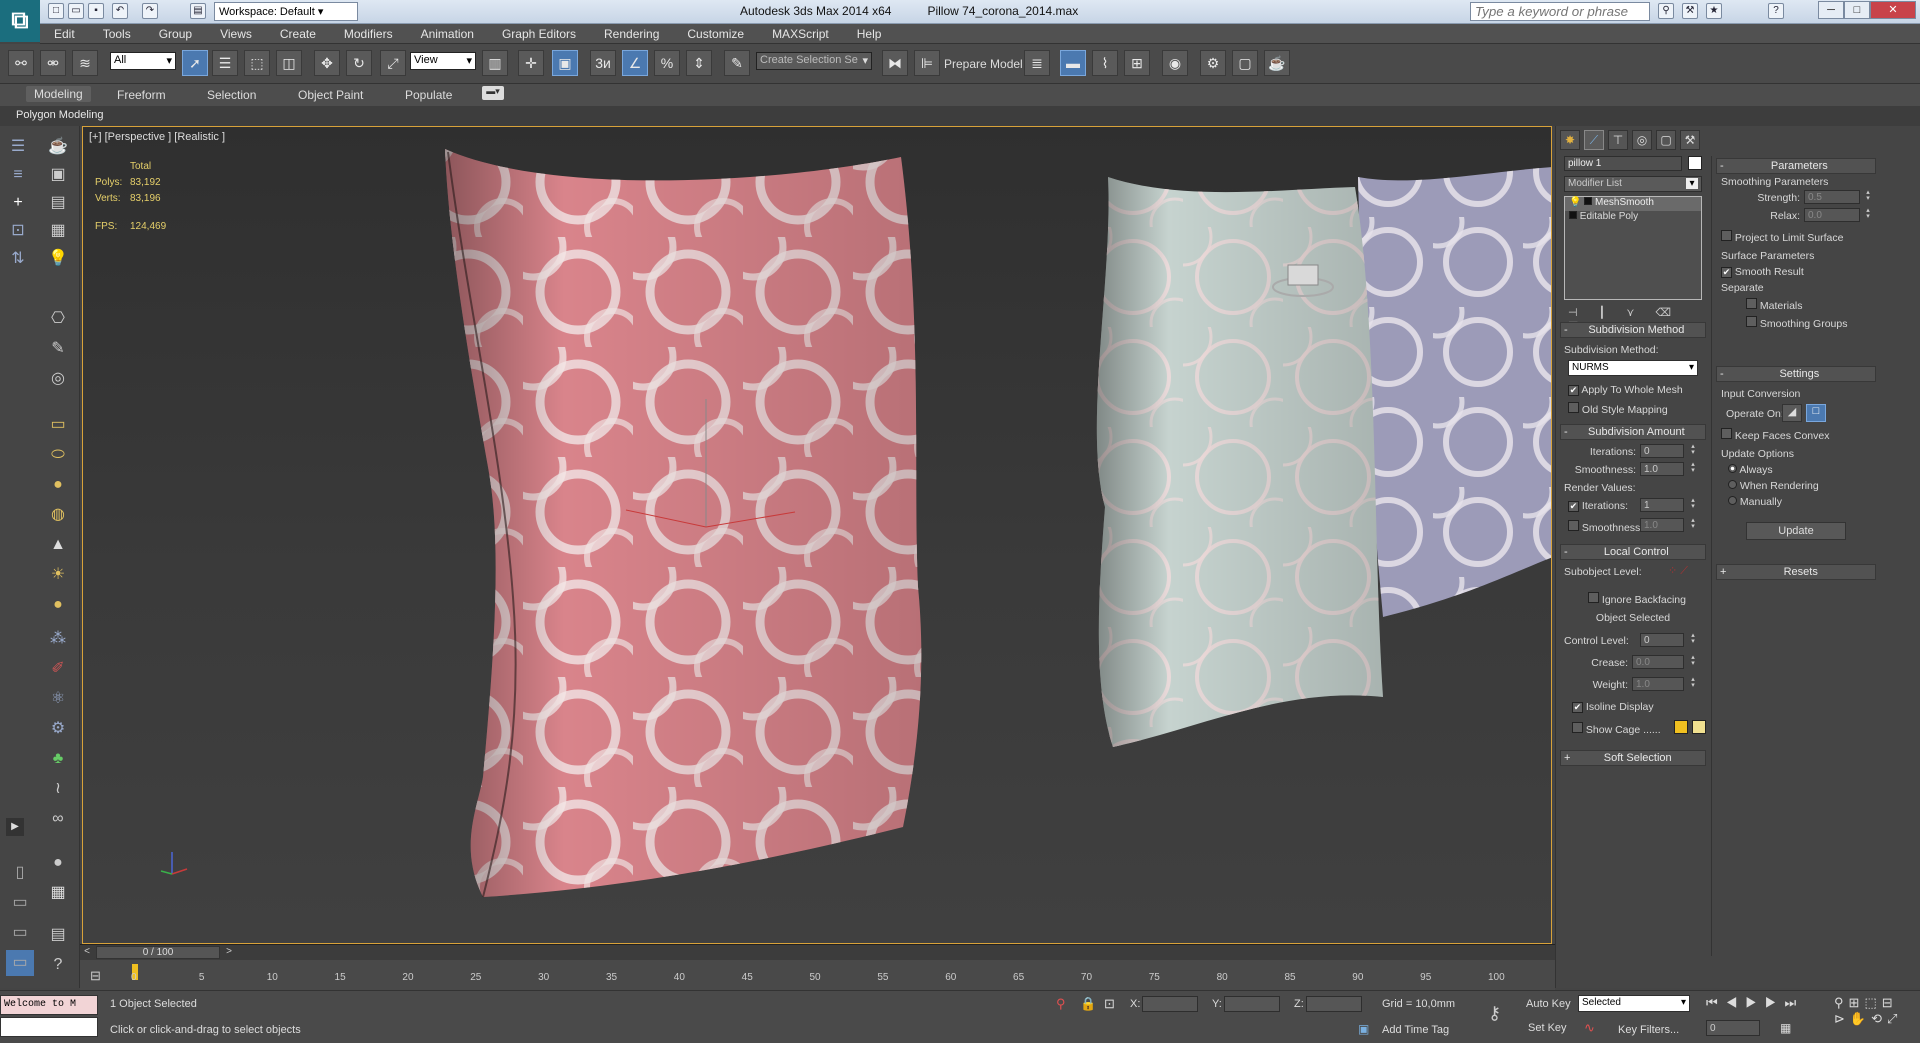 The image size is (1920, 1043). I want to click on soft-selection-rollout: + Soft Selection, so click(1633, 758).